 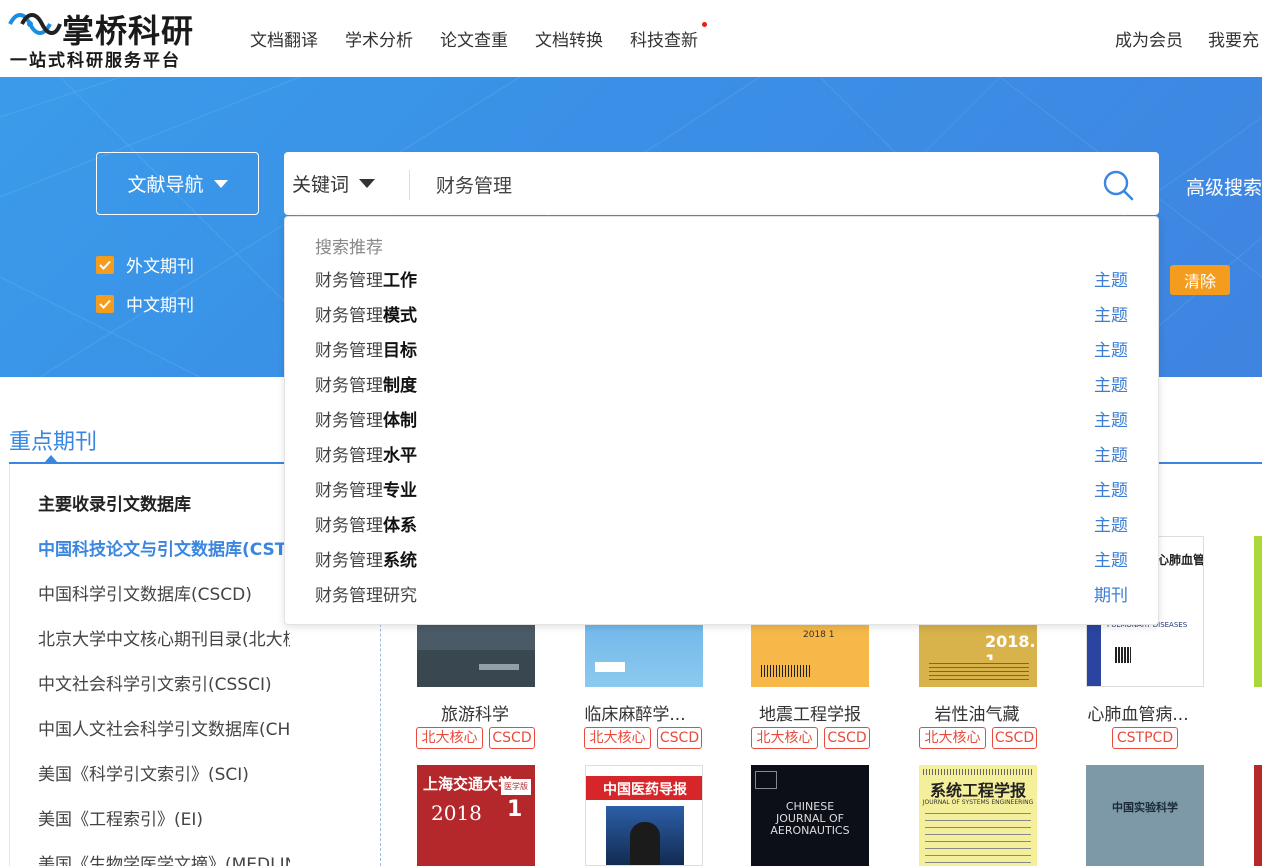 I want to click on suggestion-type: 期刊, so click(x=1111, y=596).